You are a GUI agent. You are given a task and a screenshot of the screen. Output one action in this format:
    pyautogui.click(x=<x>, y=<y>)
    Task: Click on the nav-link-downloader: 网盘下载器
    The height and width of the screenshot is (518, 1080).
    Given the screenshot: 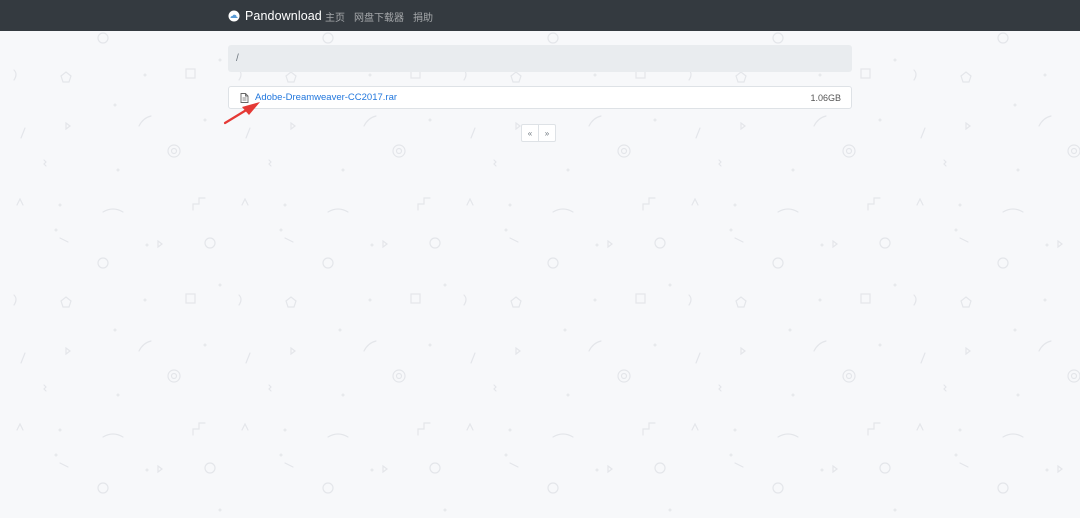 What is the action you would take?
    pyautogui.click(x=379, y=16)
    